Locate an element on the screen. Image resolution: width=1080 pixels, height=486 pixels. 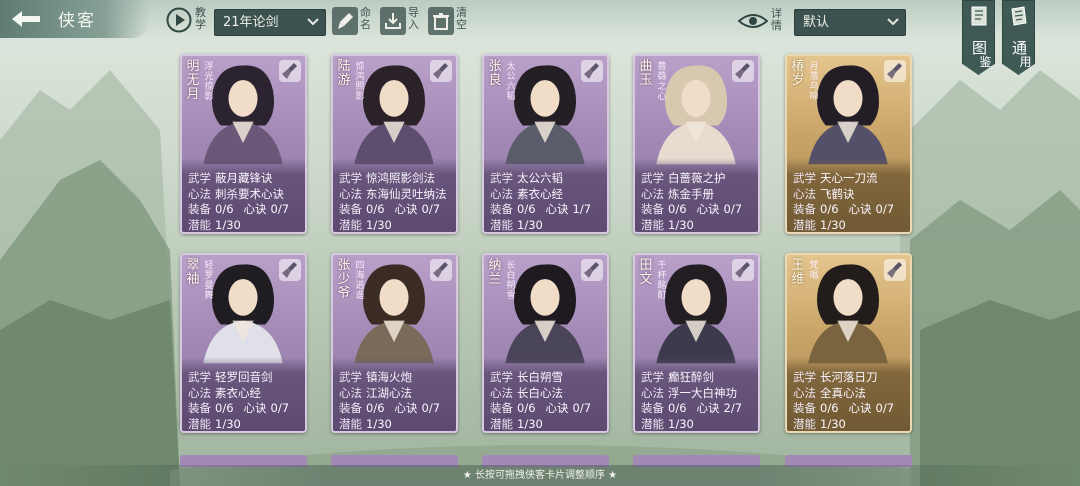
hero-secret: 1/7 is located at coordinates (582, 209).